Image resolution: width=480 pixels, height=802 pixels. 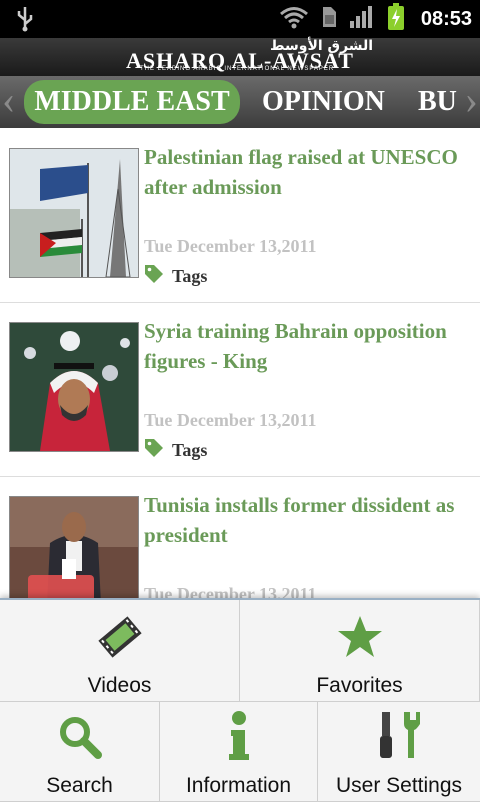 What do you see at coordinates (119, 685) in the screenshot?
I see `menu-label-videos: Videos` at bounding box center [119, 685].